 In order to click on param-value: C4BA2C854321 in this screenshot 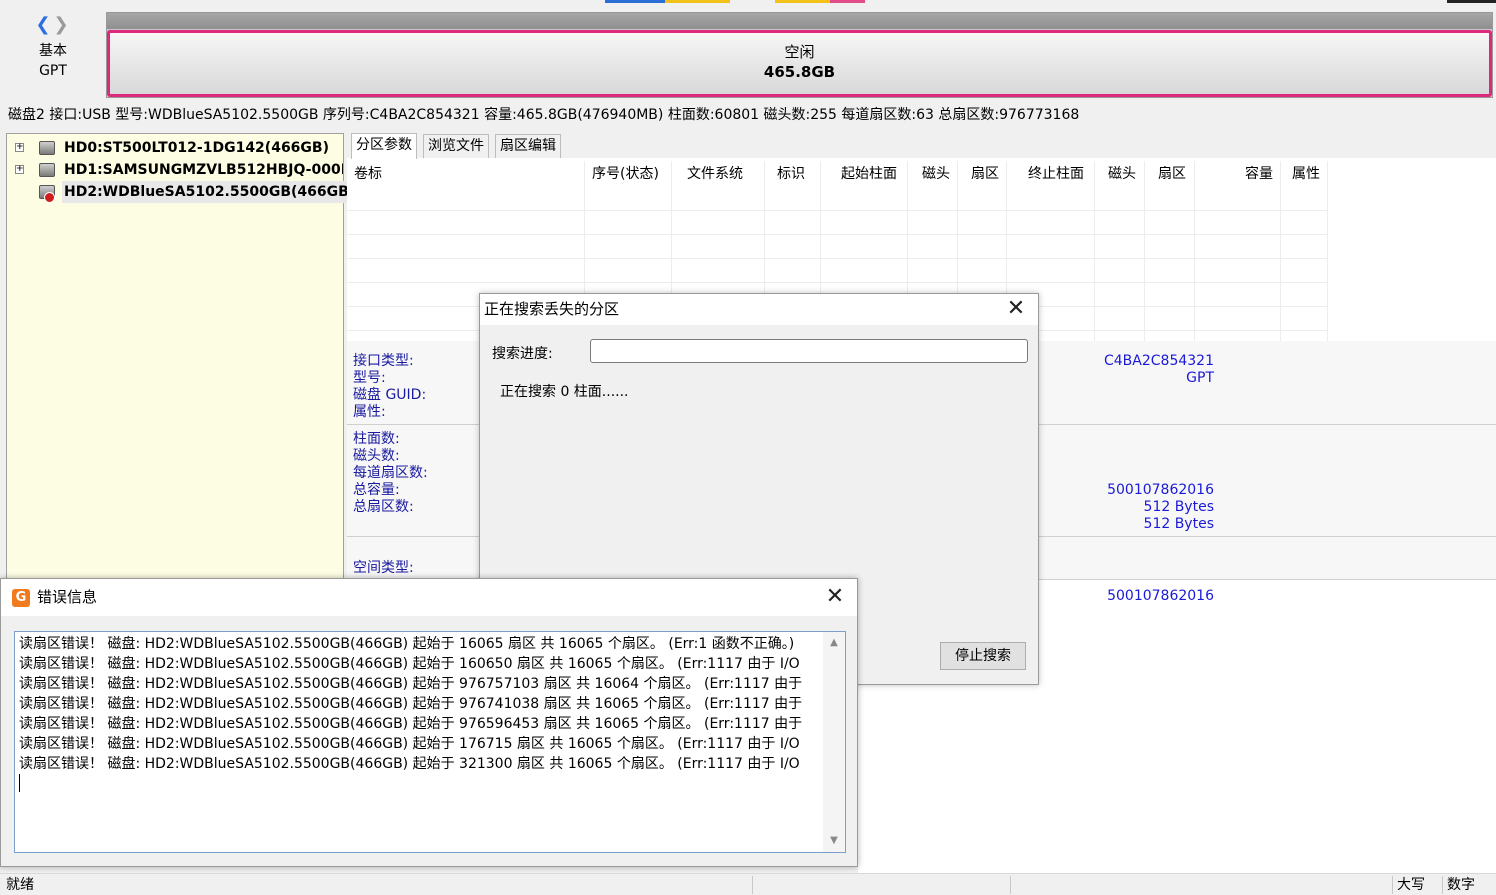, I will do `click(1159, 361)`.